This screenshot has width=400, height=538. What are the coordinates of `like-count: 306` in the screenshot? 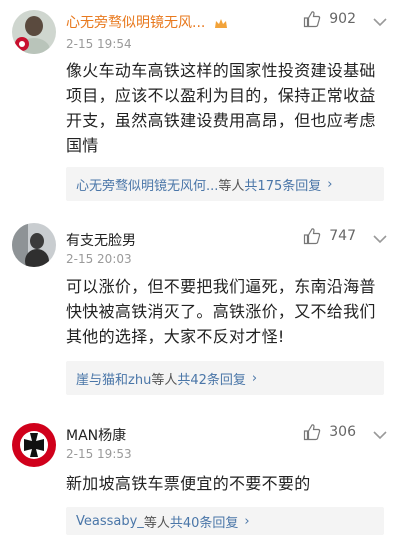 It's located at (342, 432).